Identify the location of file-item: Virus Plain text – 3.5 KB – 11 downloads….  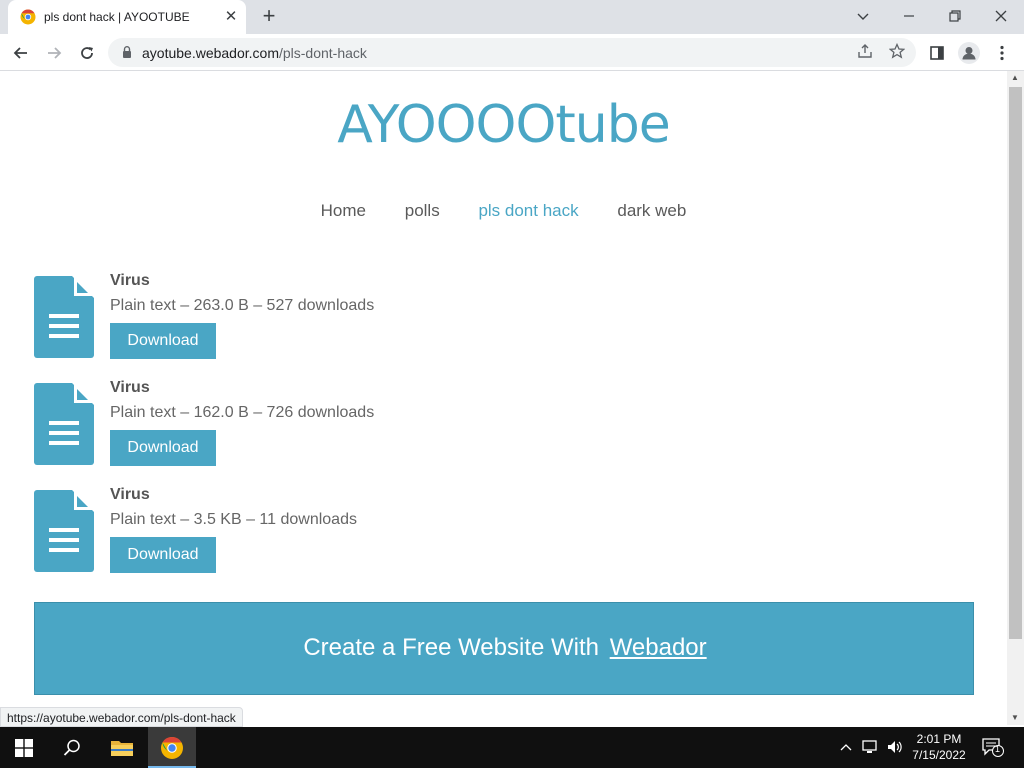
(334, 531).